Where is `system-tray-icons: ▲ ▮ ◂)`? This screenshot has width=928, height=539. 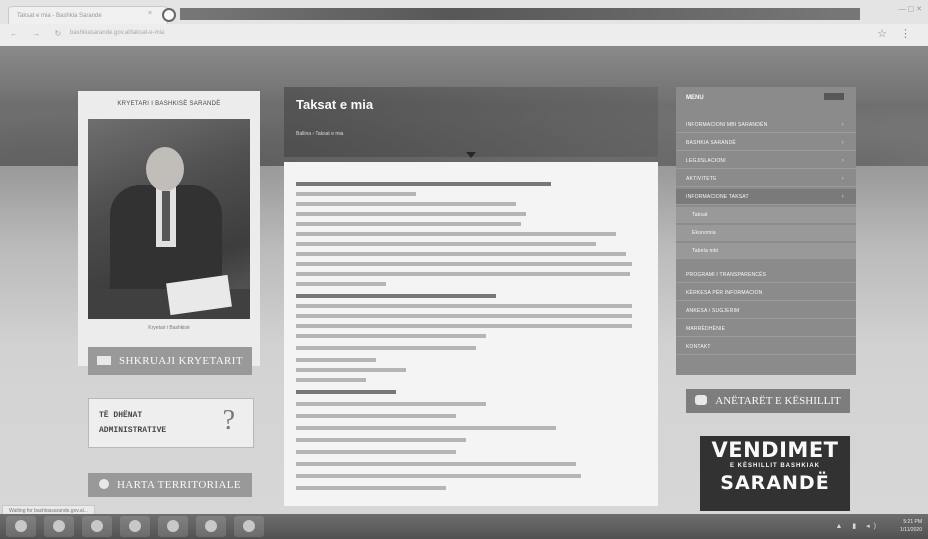
system-tray-icons: ▲ ▮ ◂) is located at coordinates (857, 526).